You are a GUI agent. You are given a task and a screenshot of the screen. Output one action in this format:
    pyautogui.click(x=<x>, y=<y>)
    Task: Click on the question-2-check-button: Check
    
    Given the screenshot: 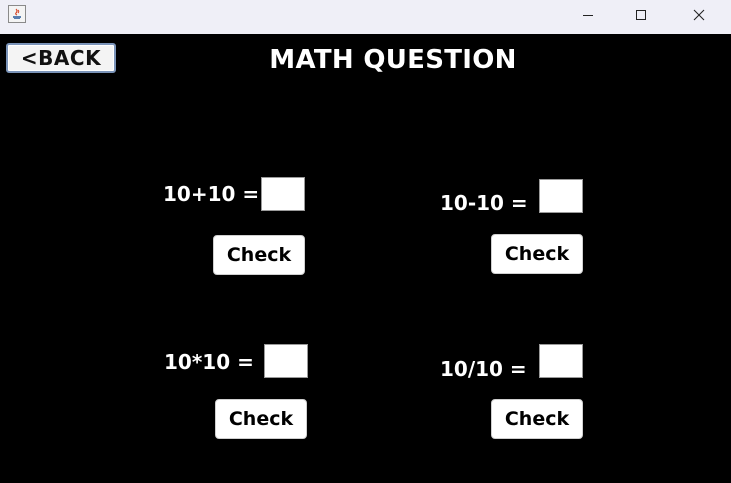 What is the action you would take?
    pyautogui.click(x=537, y=254)
    